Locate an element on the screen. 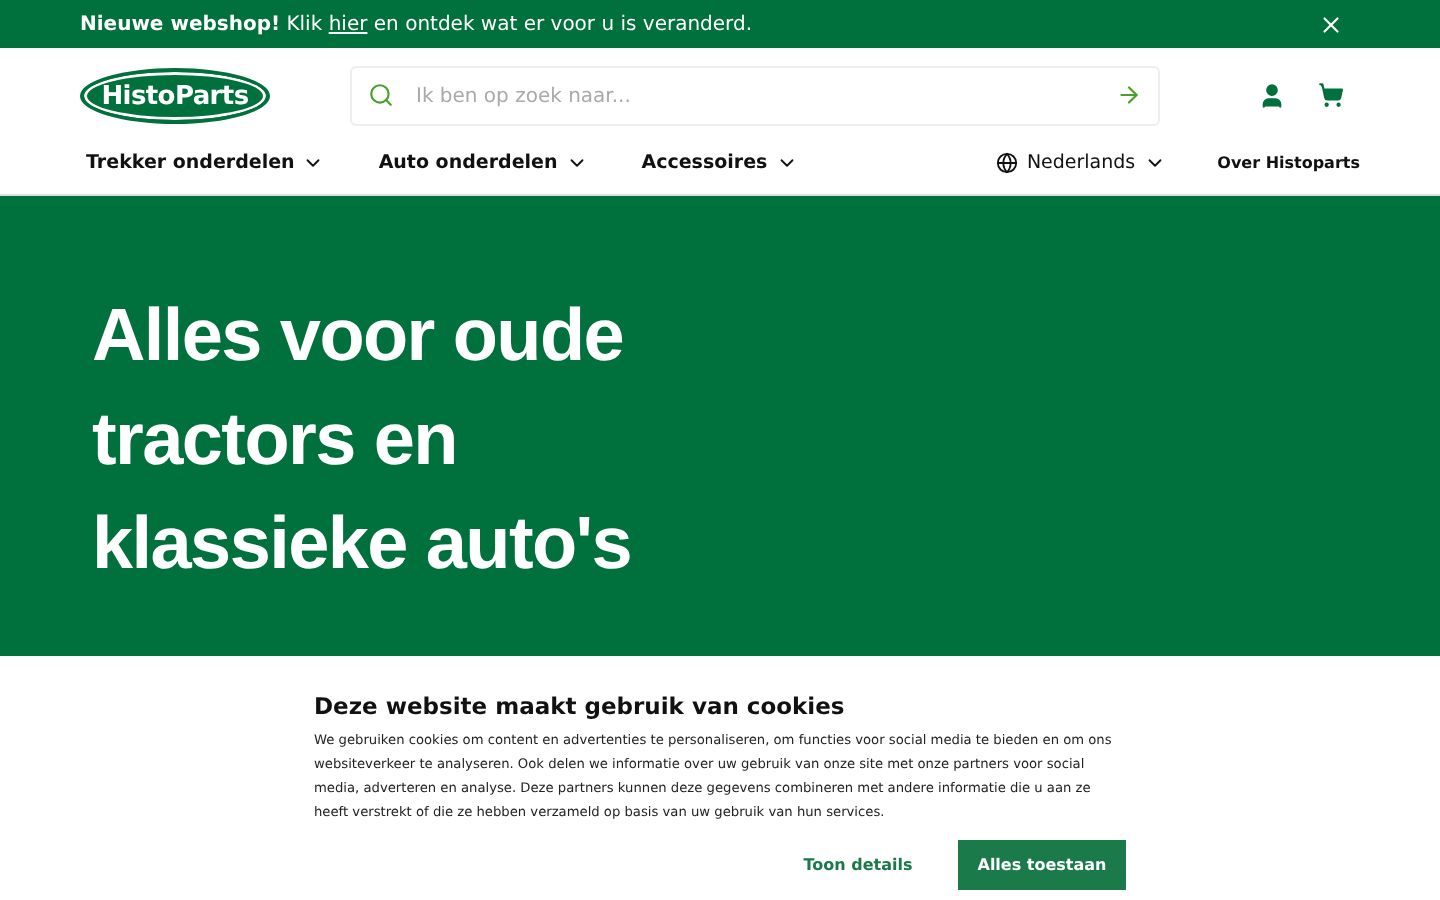 This screenshot has width=1440, height=900. announcement-text: Nieuwe webshop! Klik hier en ontdek wat er voor u is veranderd. is located at coordinates (416, 24).